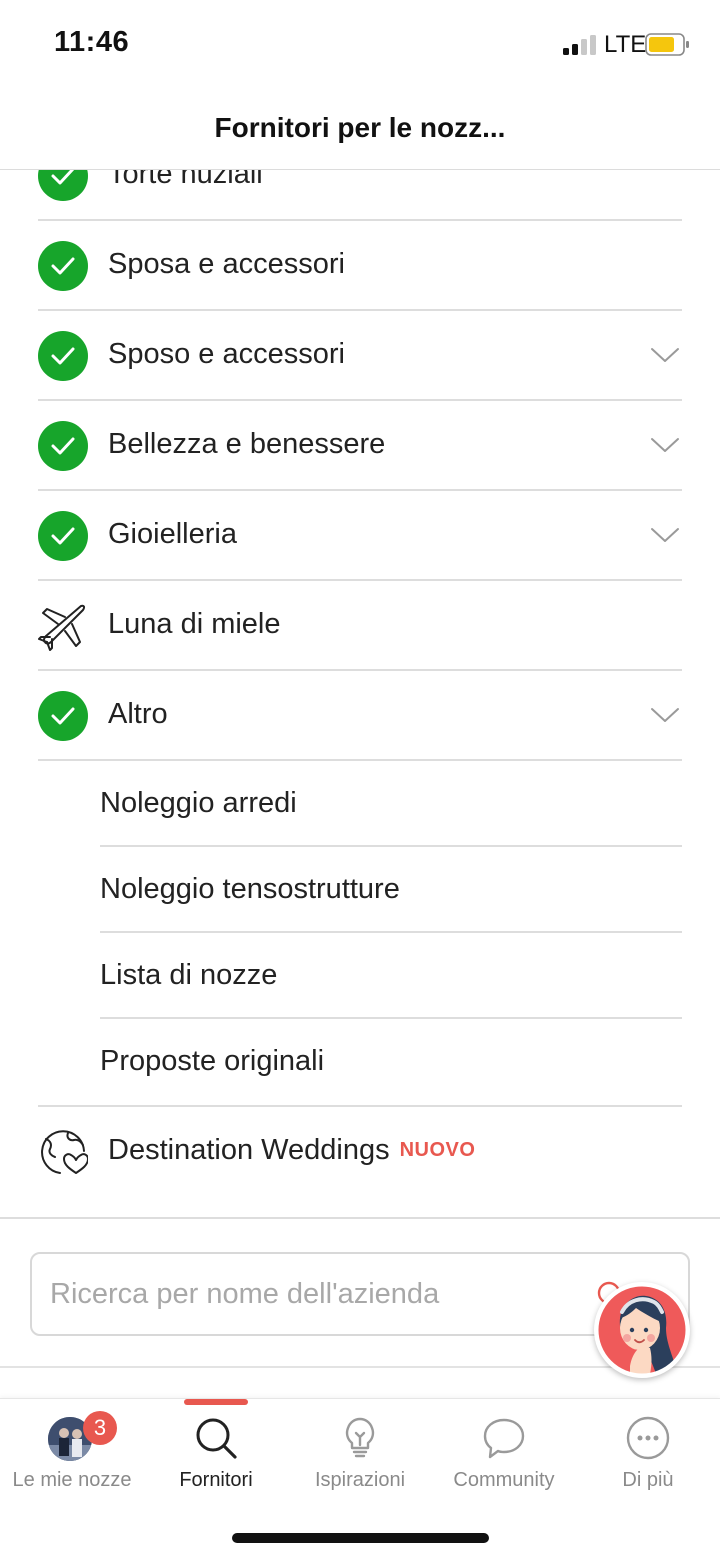 Image resolution: width=720 pixels, height=1558 pixels. What do you see at coordinates (360, 626) in the screenshot?
I see `category-row-luna-di-miele: Luna di miele` at bounding box center [360, 626].